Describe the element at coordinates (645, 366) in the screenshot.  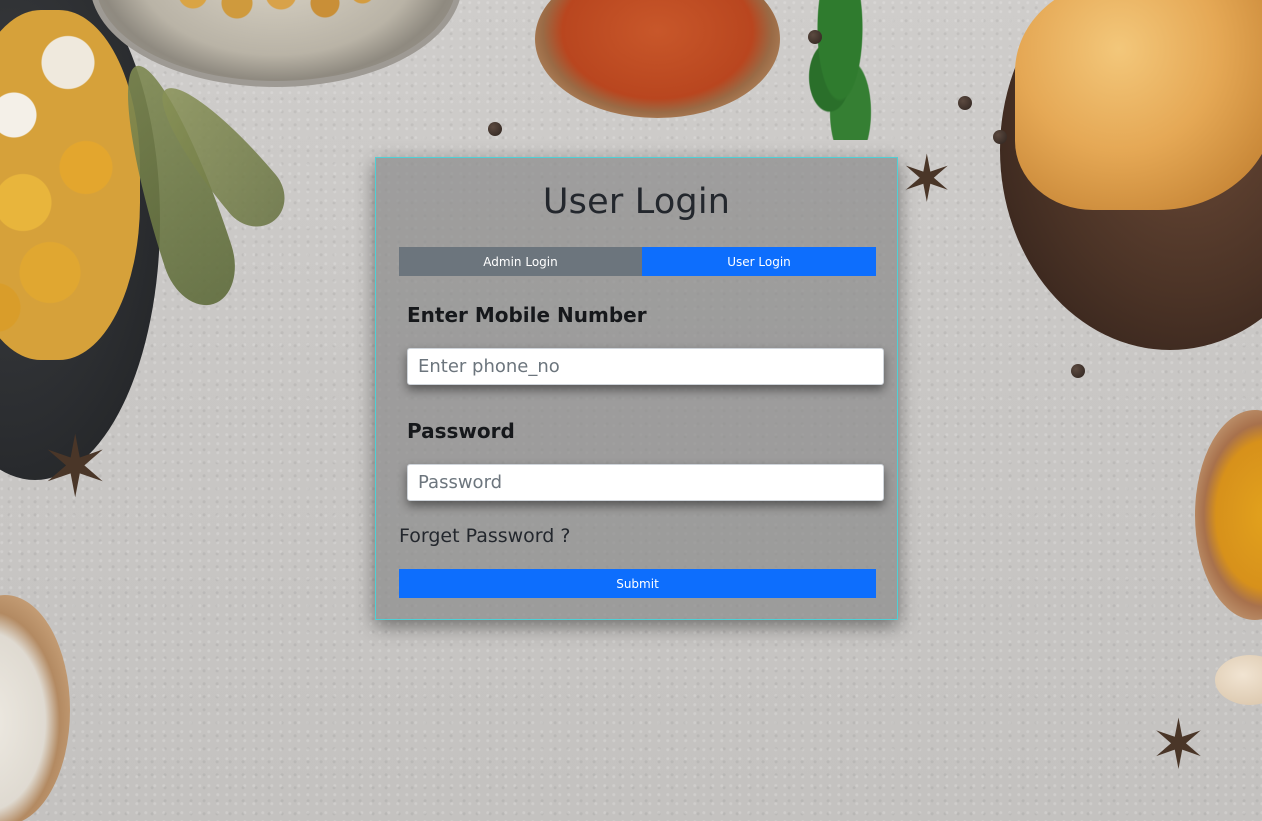
I see `phone-number-input` at that location.